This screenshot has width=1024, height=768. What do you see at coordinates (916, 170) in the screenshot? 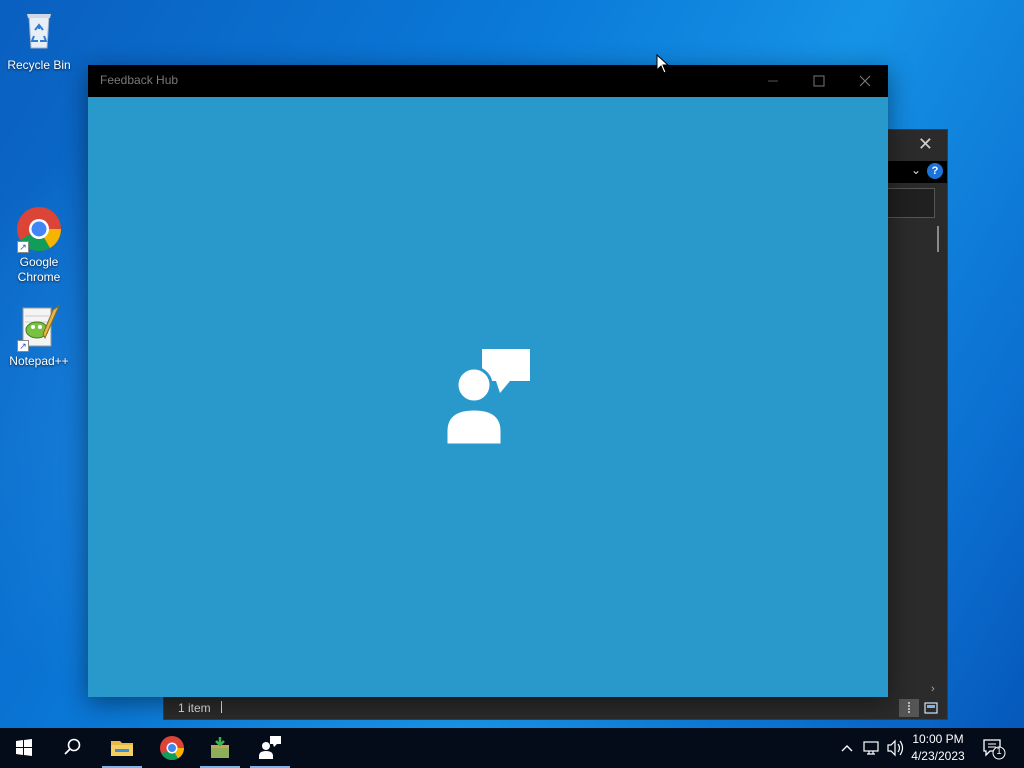
I see `chevron-down-icon: ⌄` at bounding box center [916, 170].